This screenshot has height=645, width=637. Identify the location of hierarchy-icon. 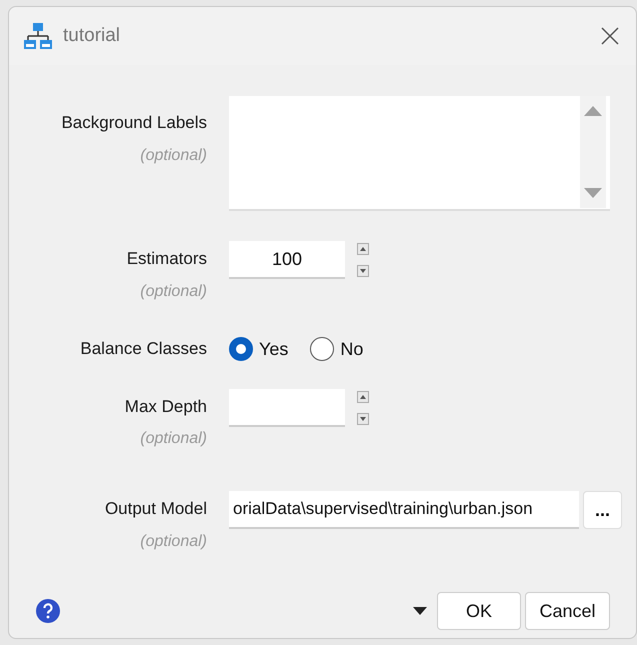
(38, 36).